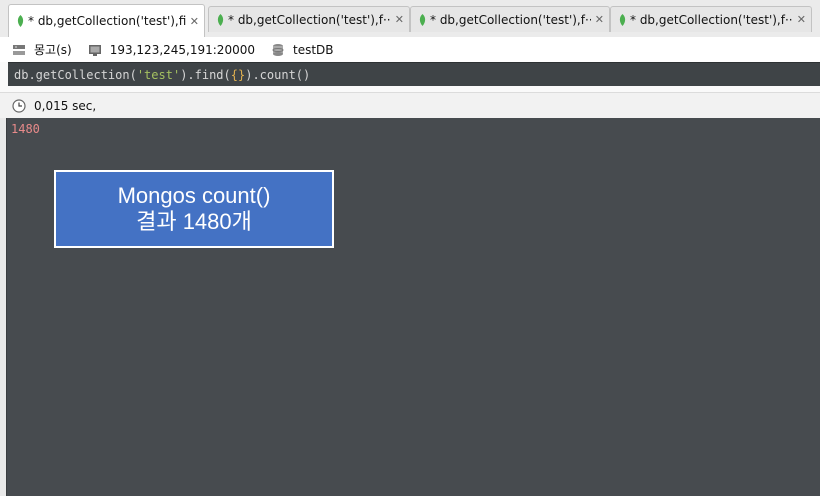 Image resolution: width=820 pixels, height=496 pixels. Describe the element at coordinates (313, 49) in the screenshot. I see `database-name-label: testDB` at that location.